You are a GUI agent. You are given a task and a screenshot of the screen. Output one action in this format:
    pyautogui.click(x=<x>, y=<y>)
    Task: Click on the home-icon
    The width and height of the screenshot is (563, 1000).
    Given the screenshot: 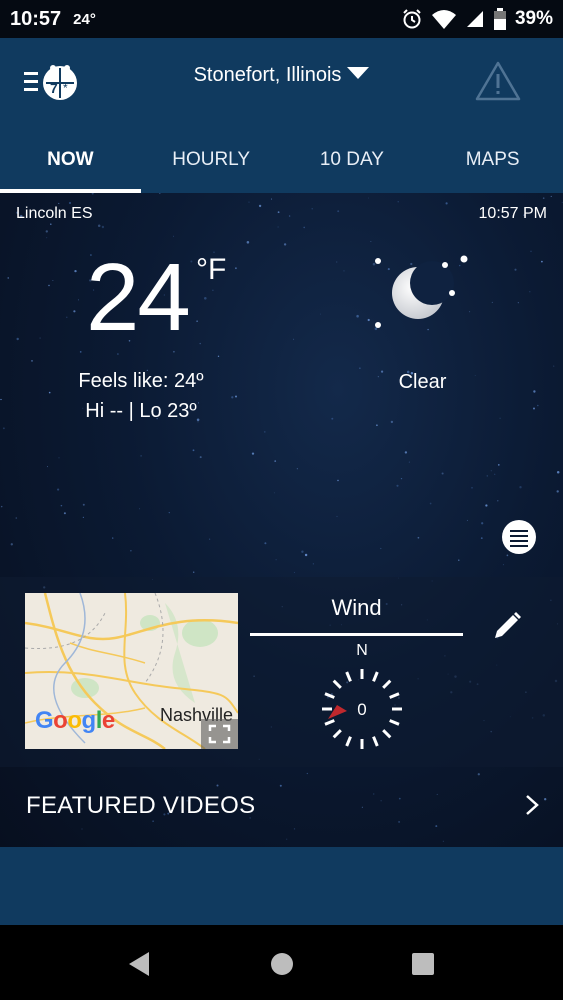 What is the action you would take?
    pyautogui.click(x=282, y=964)
    